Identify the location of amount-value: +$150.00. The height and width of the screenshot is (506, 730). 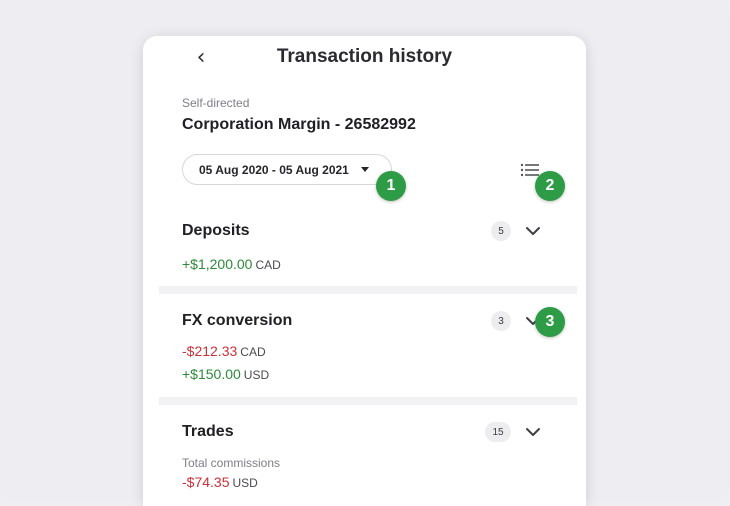
(211, 374).